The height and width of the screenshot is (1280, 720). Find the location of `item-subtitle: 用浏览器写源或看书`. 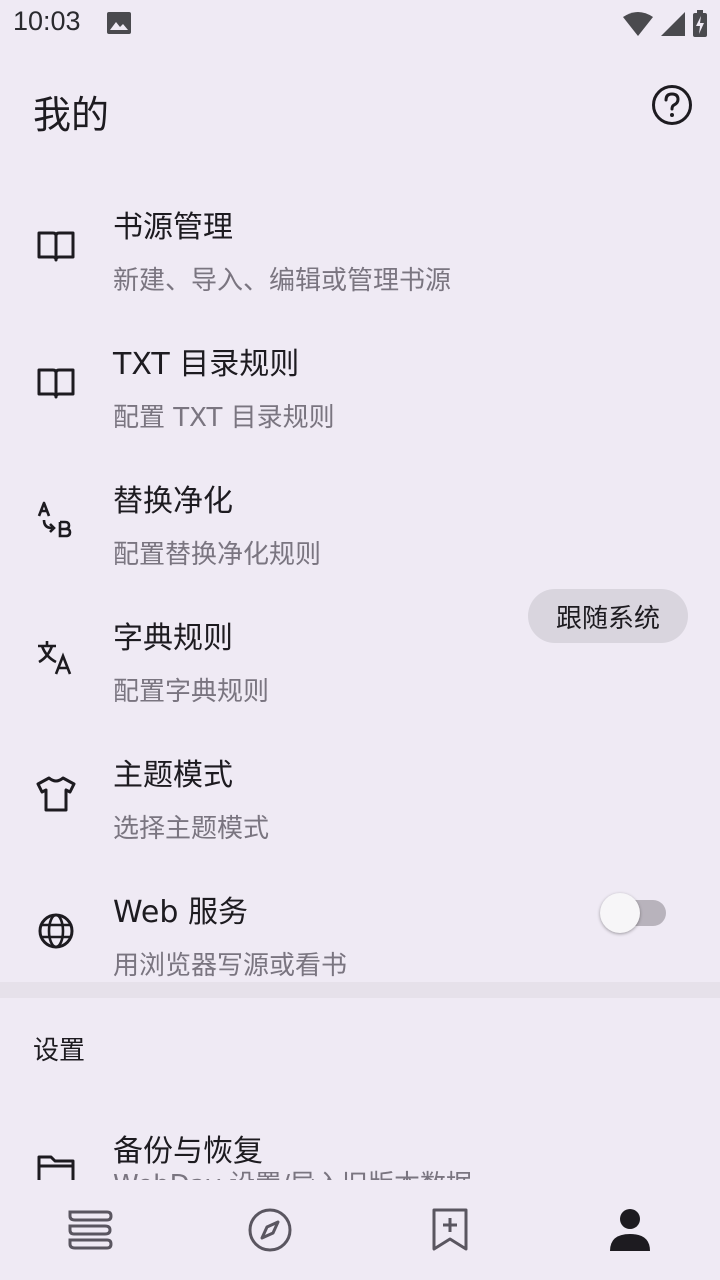

item-subtitle: 用浏览器写源或看书 is located at coordinates (230, 966).